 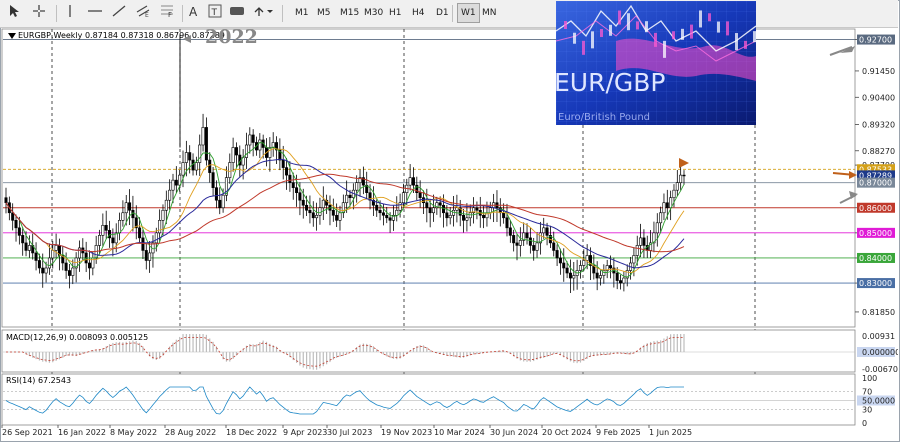 What do you see at coordinates (878, 312) in the screenshot?
I see `price-tick-label: 0.81850` at bounding box center [878, 312].